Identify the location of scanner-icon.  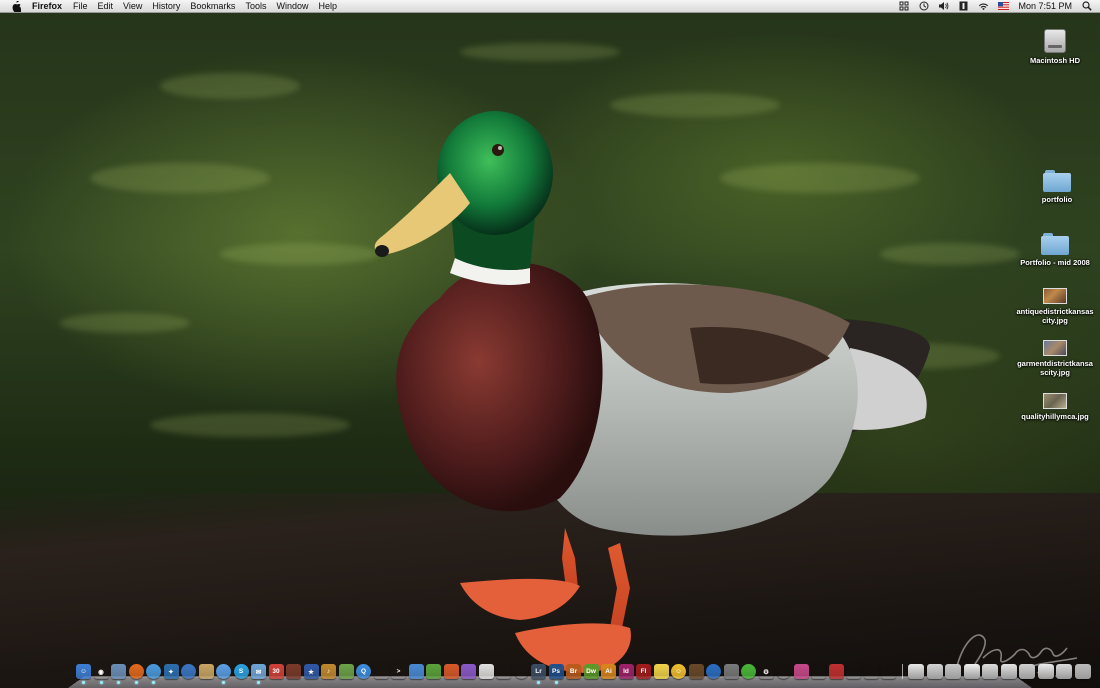
(888, 671).